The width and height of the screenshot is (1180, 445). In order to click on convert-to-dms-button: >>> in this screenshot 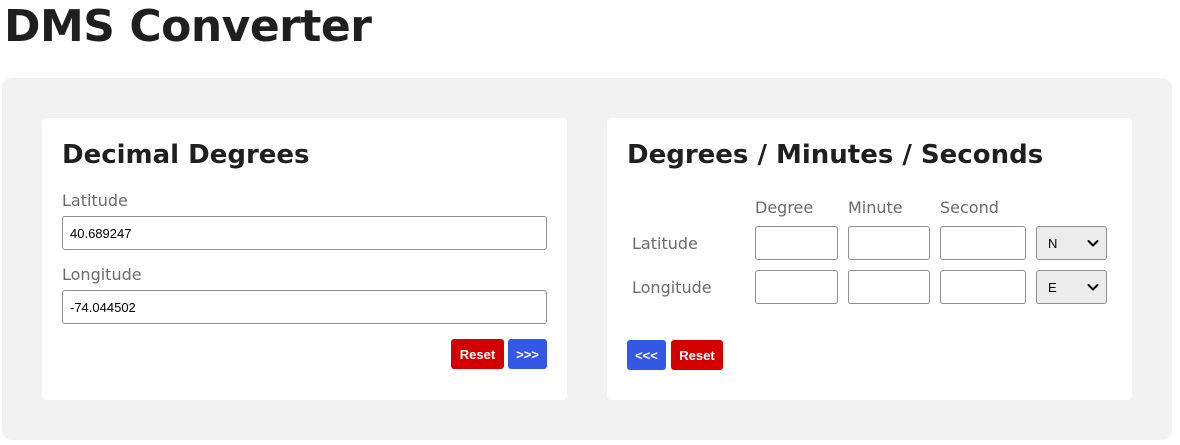, I will do `click(527, 354)`.